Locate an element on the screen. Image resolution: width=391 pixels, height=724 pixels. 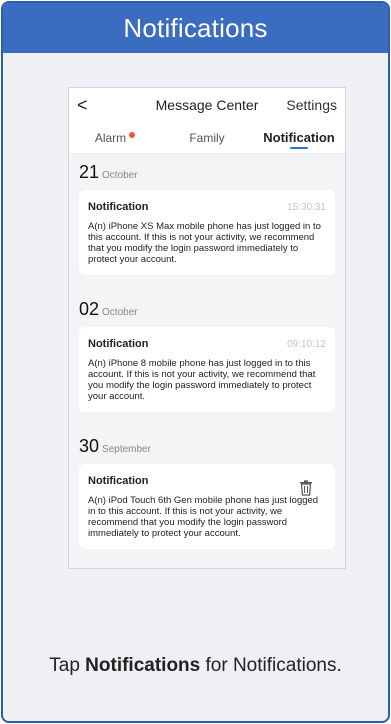
instruction-caption: Tap Notifications for Notifications. is located at coordinates (195, 666).